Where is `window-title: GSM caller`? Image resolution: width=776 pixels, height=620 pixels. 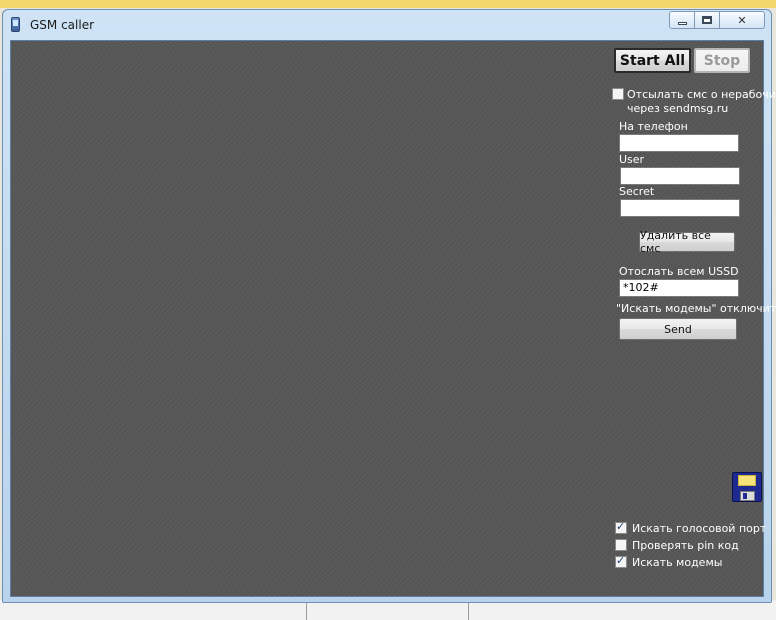 window-title: GSM caller is located at coordinates (62, 25).